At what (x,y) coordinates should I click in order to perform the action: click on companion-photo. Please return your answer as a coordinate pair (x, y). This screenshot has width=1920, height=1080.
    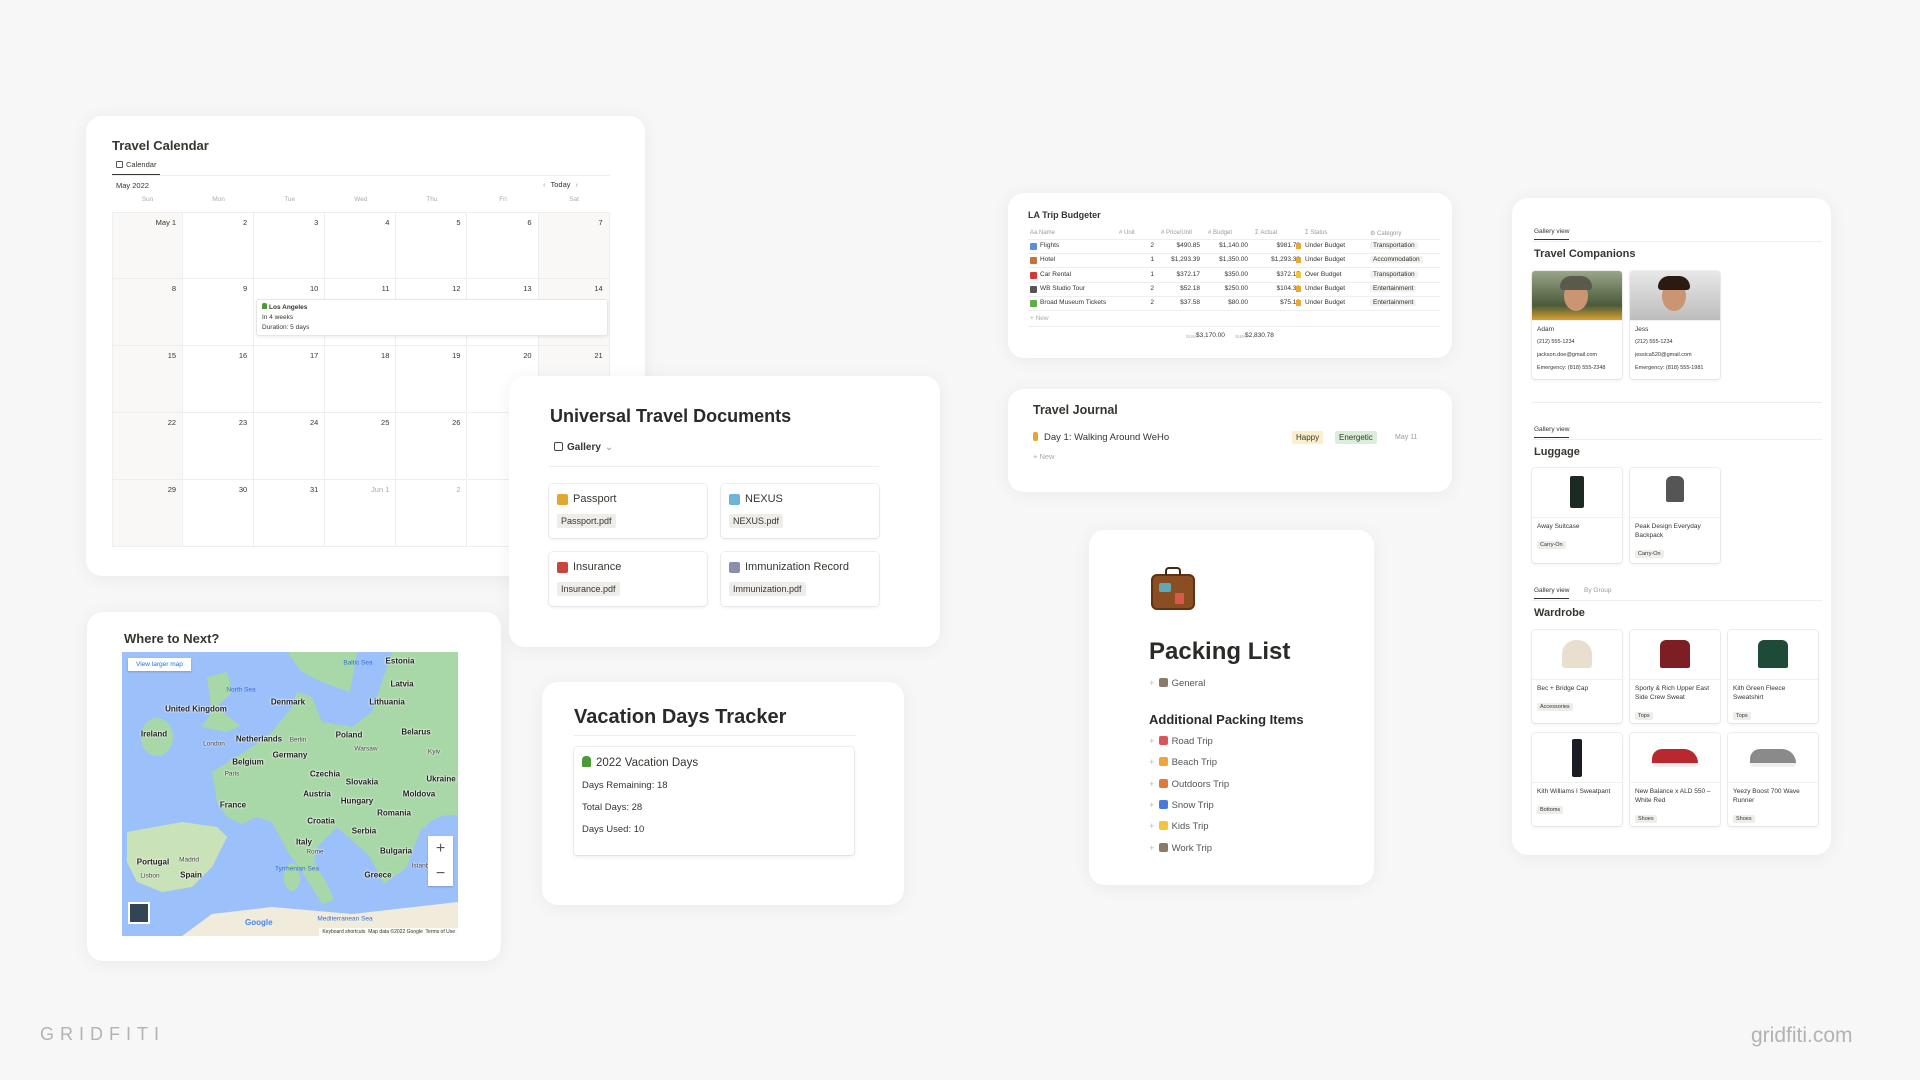
    Looking at the image, I should click on (1675, 296).